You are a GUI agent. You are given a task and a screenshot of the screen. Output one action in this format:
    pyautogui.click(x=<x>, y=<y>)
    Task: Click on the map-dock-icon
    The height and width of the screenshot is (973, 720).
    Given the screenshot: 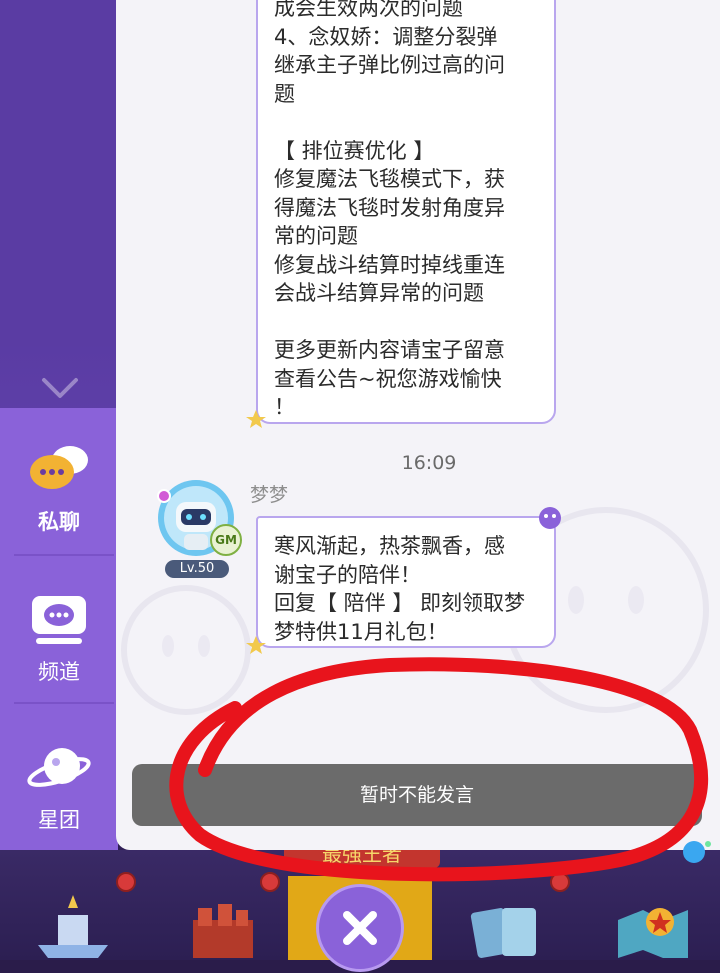 What is the action you would take?
    pyautogui.click(x=653, y=925)
    